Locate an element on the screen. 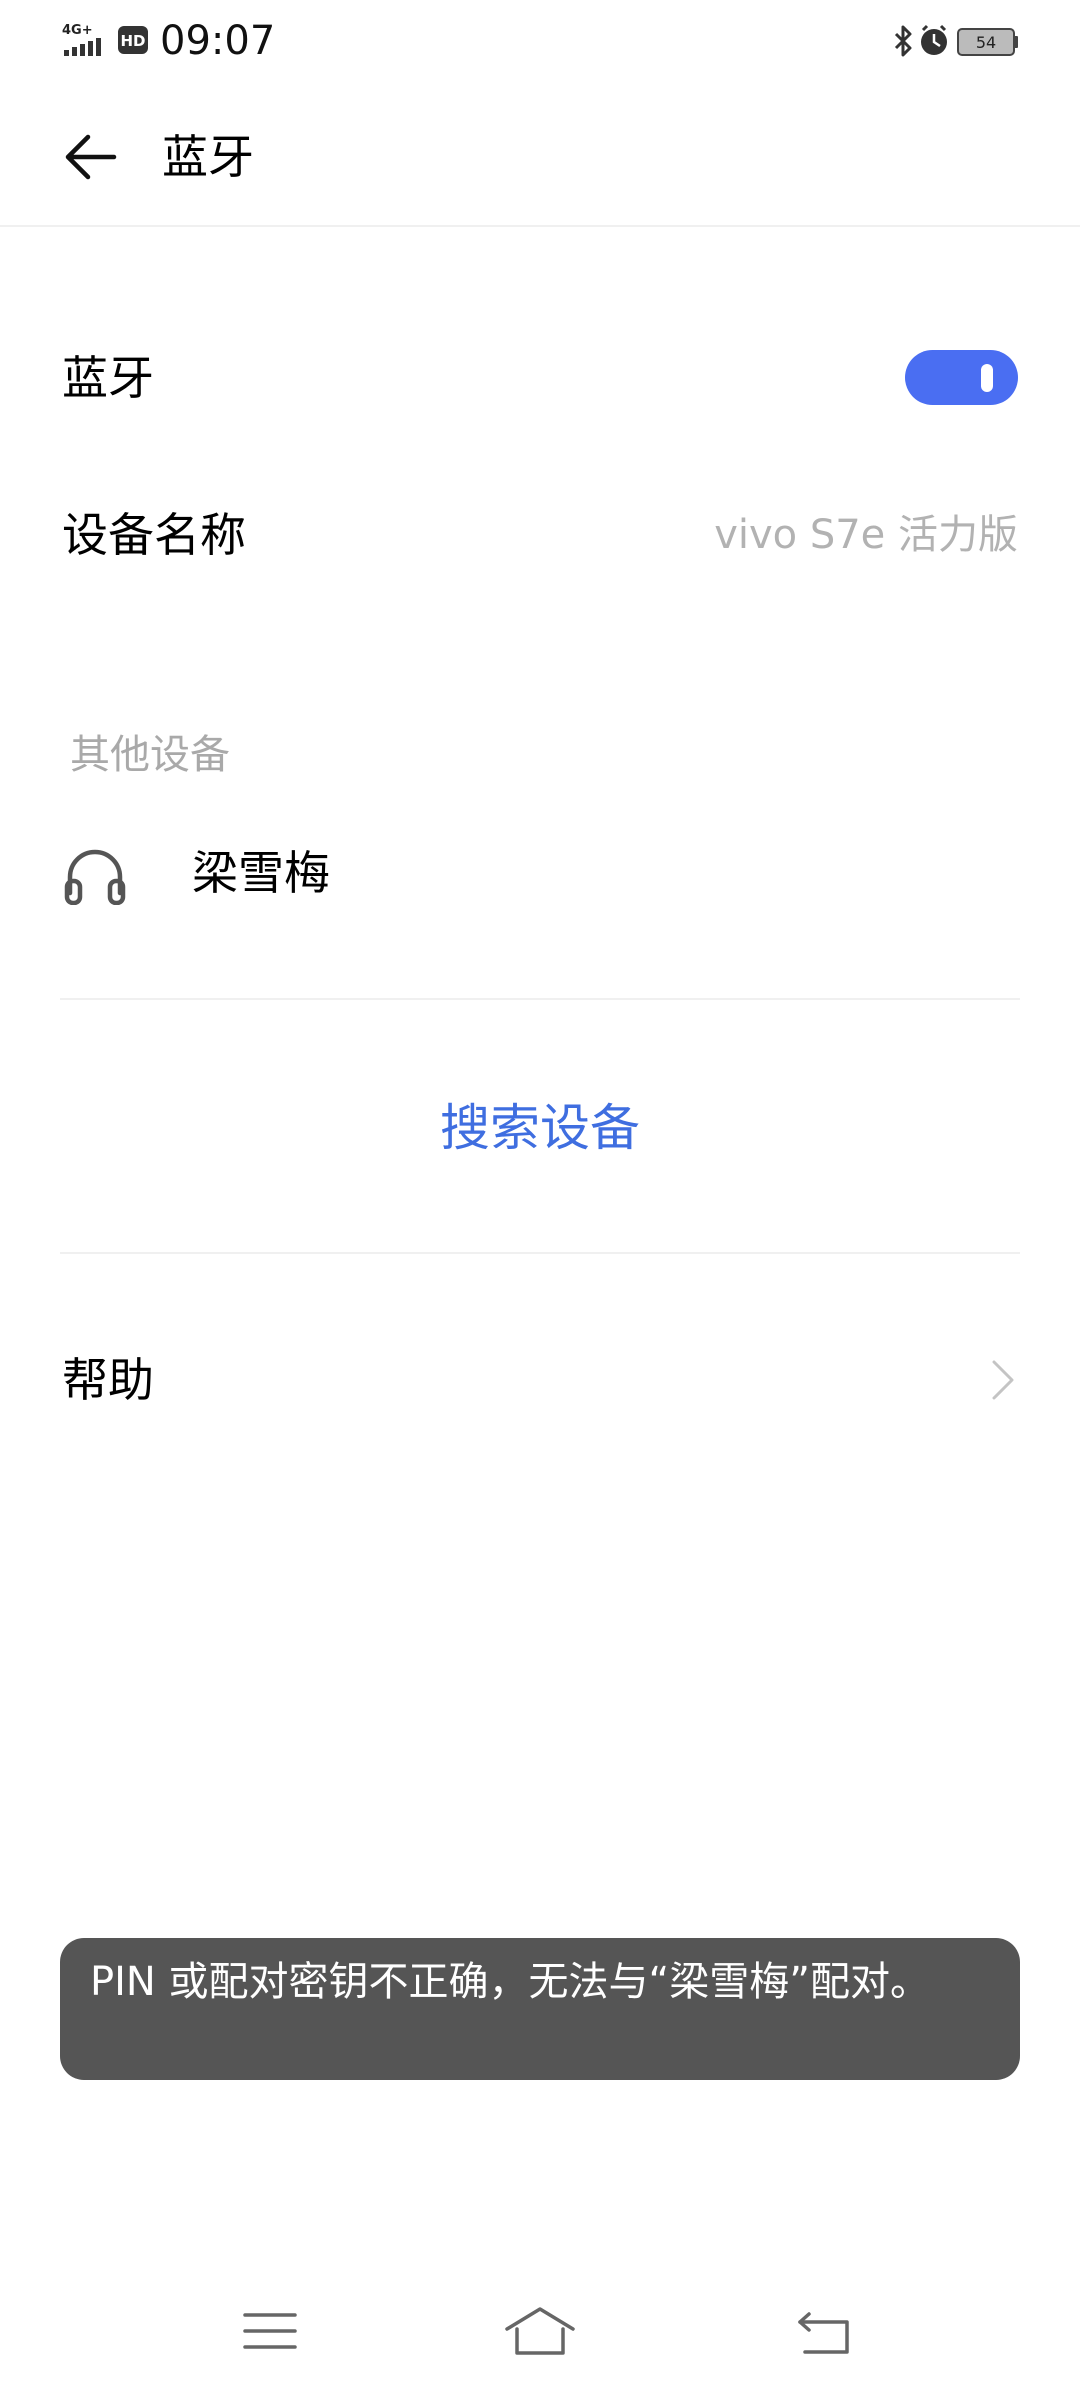 This screenshot has width=1080, height=2400. nav-menu-button is located at coordinates (270, 2331).